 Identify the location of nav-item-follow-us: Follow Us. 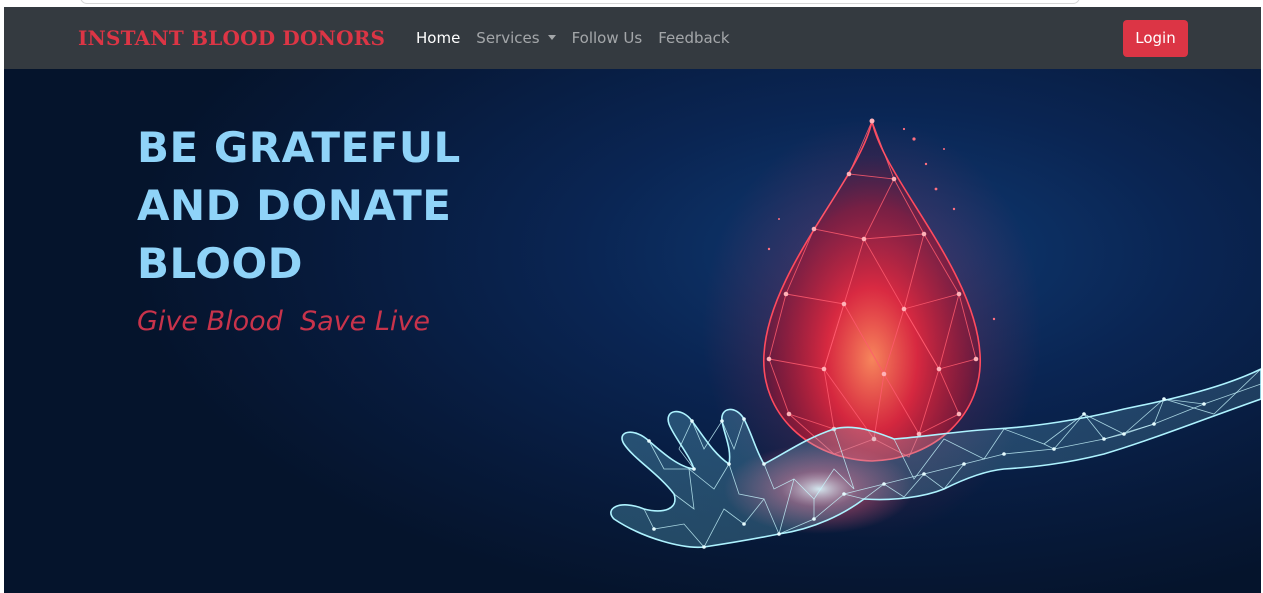
(607, 38).